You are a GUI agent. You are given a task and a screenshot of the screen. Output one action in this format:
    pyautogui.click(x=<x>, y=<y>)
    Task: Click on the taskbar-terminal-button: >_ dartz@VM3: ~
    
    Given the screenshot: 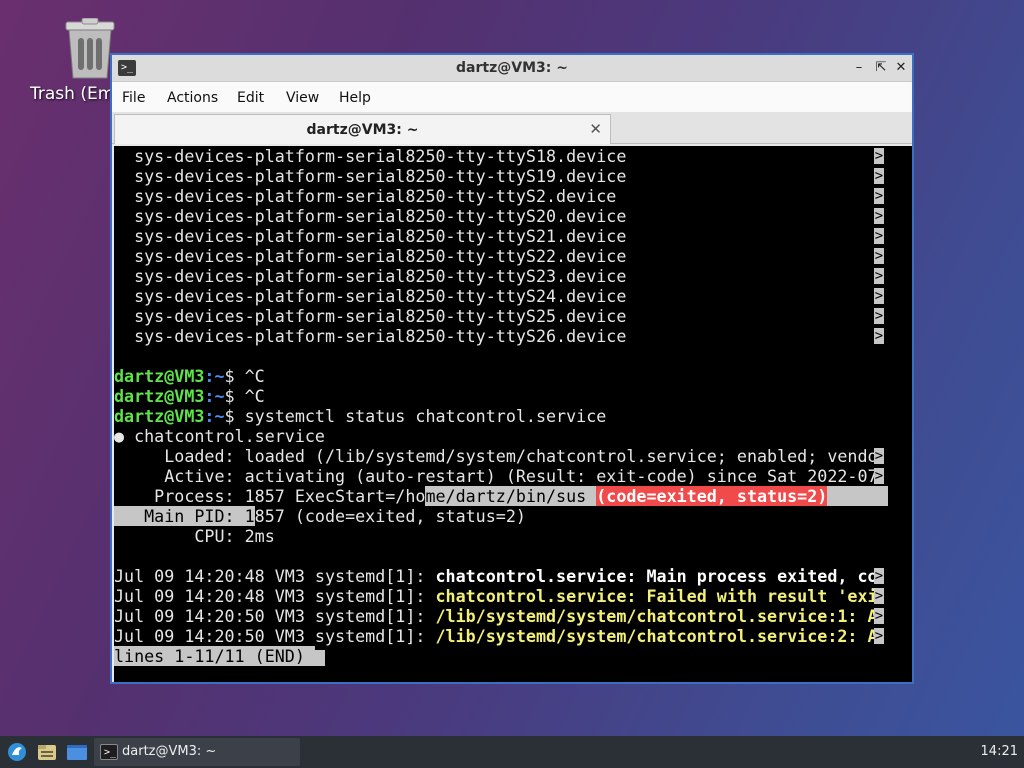 What is the action you would take?
    pyautogui.click(x=197, y=752)
    